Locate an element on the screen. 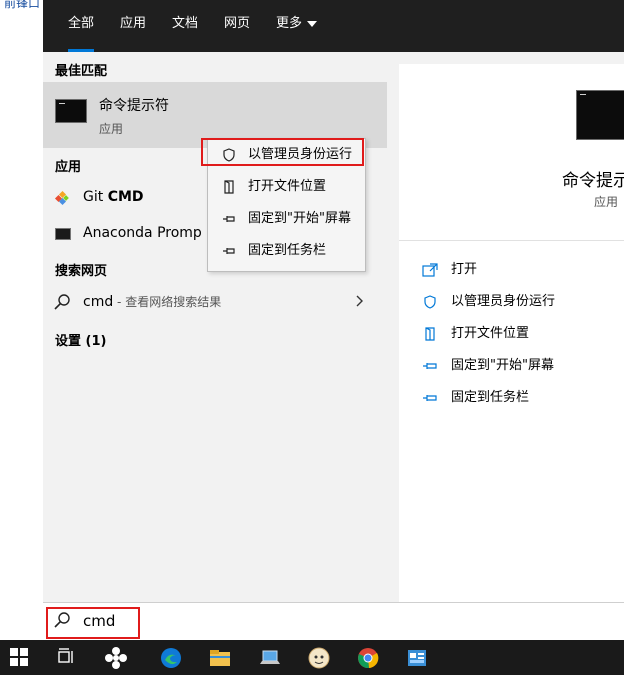  context-open-file-location: 打开文件位置 is located at coordinates (286, 187).